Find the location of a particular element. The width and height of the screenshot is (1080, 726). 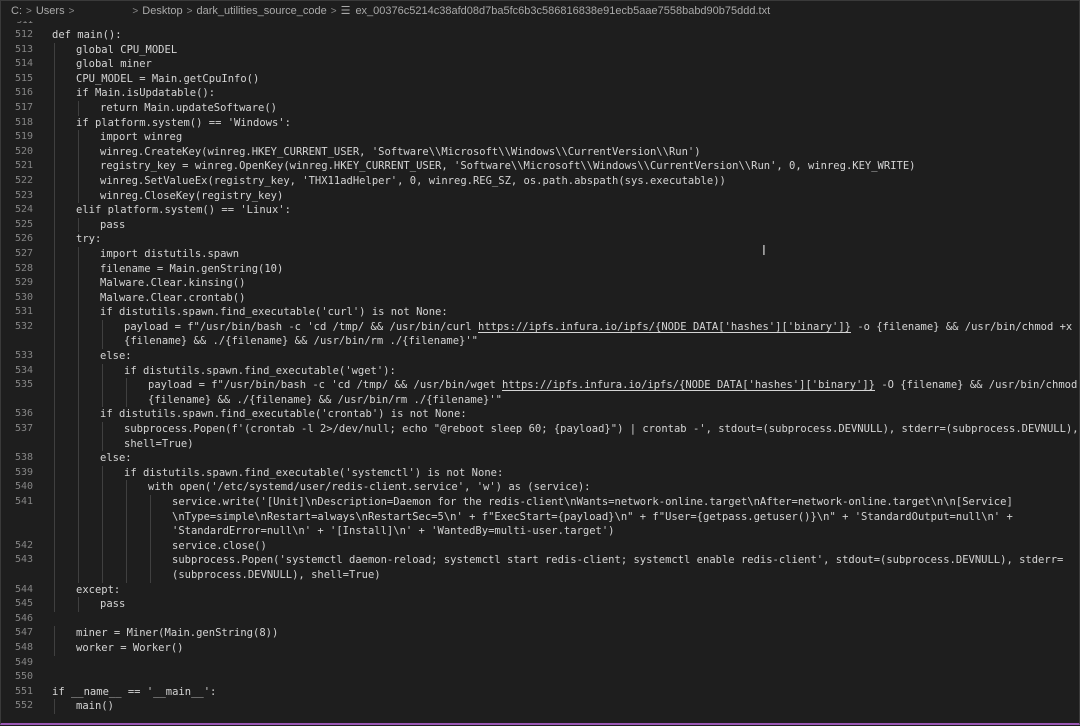

code-line: 533 else: is located at coordinates (540, 356).